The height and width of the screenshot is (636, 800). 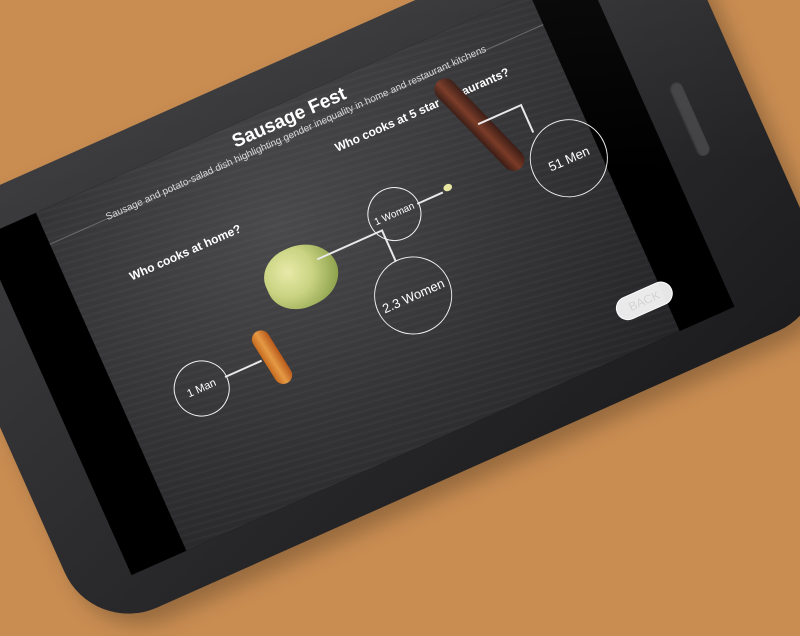 I want to click on question-home: Who cooks at home?, so click(x=185, y=252).